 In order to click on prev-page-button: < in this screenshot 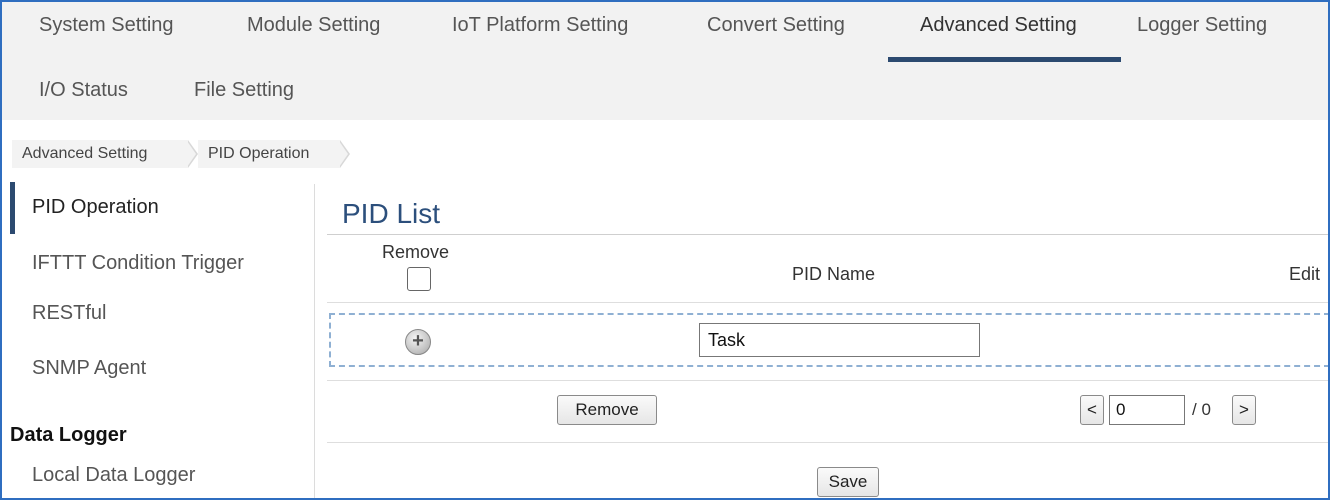, I will do `click(1092, 410)`.